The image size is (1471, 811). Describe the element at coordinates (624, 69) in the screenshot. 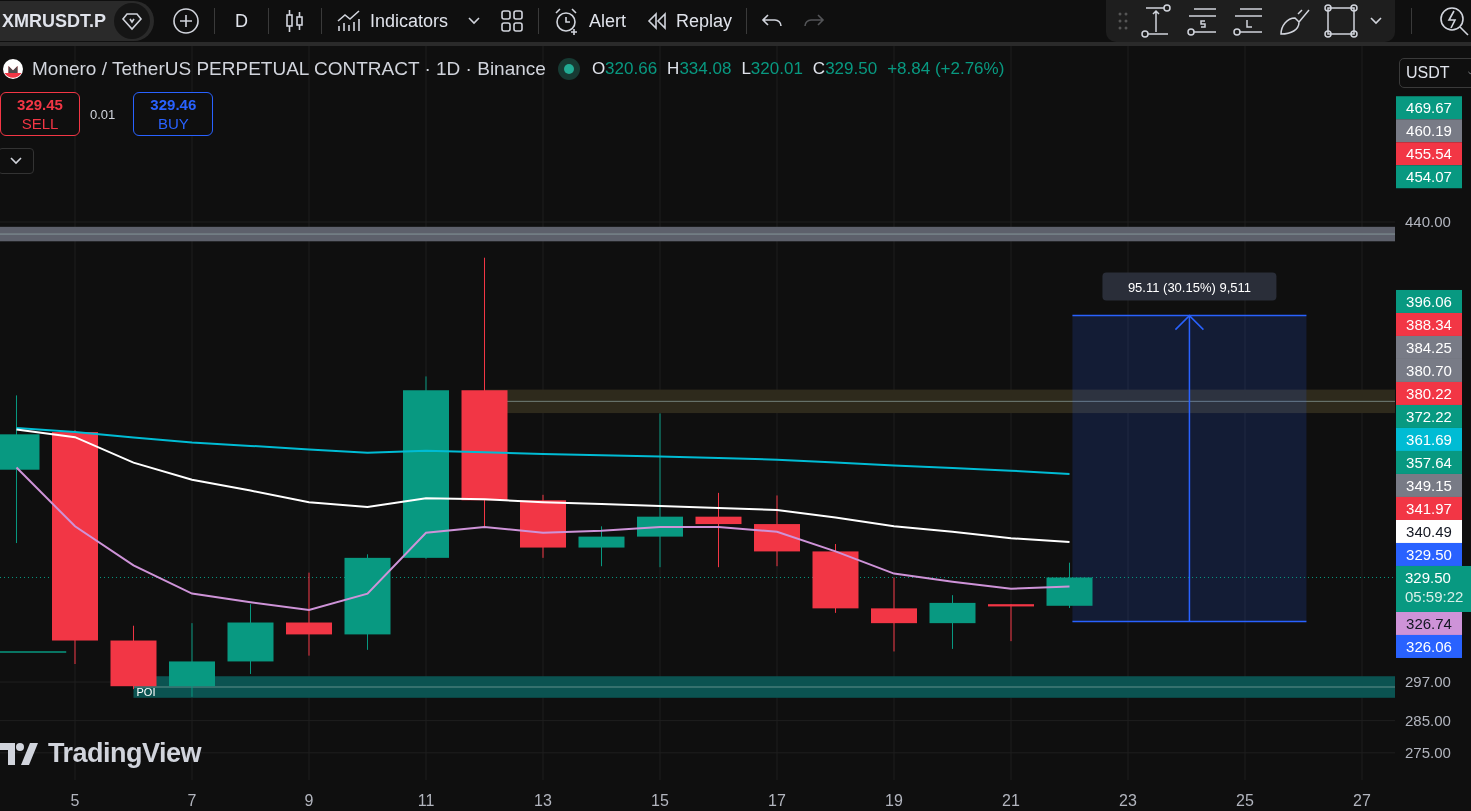

I see `ohlc-value: O320.66` at that location.